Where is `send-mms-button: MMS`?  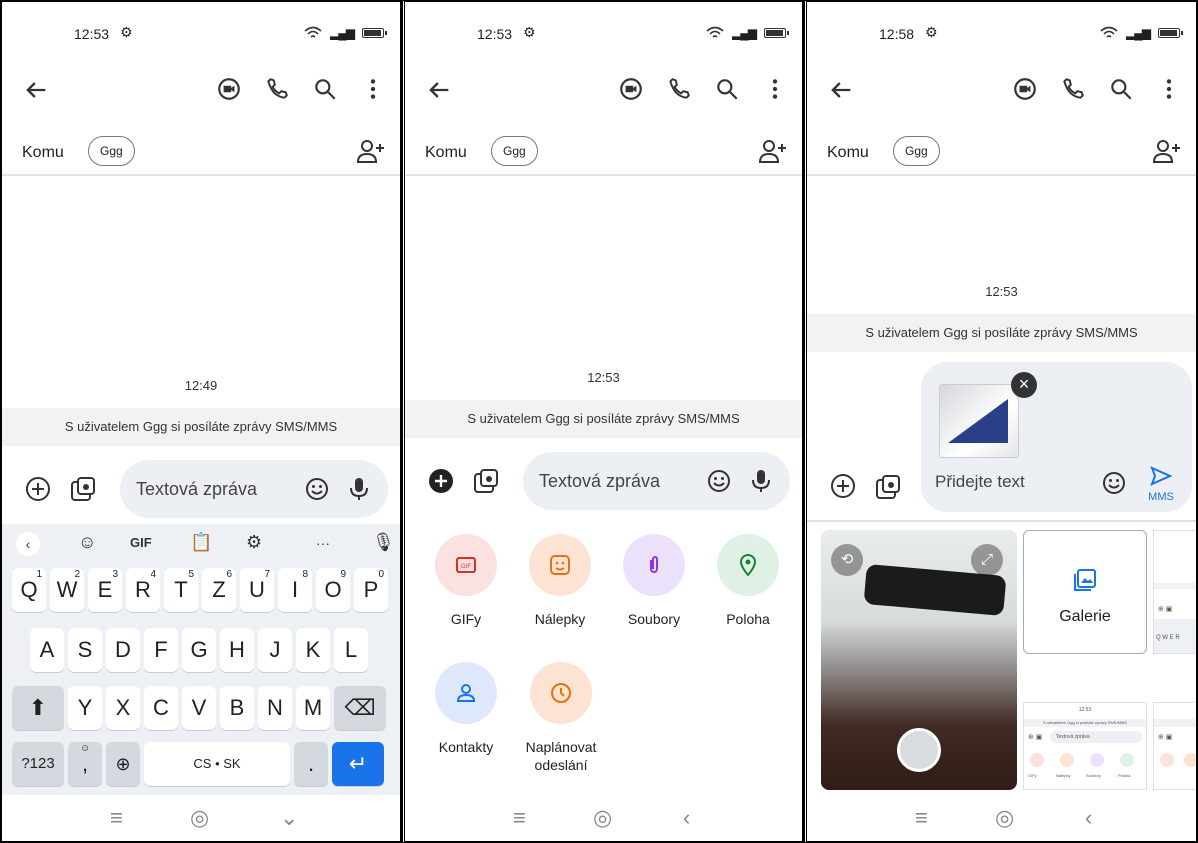
send-mms-button: MMS is located at coordinates (1161, 484).